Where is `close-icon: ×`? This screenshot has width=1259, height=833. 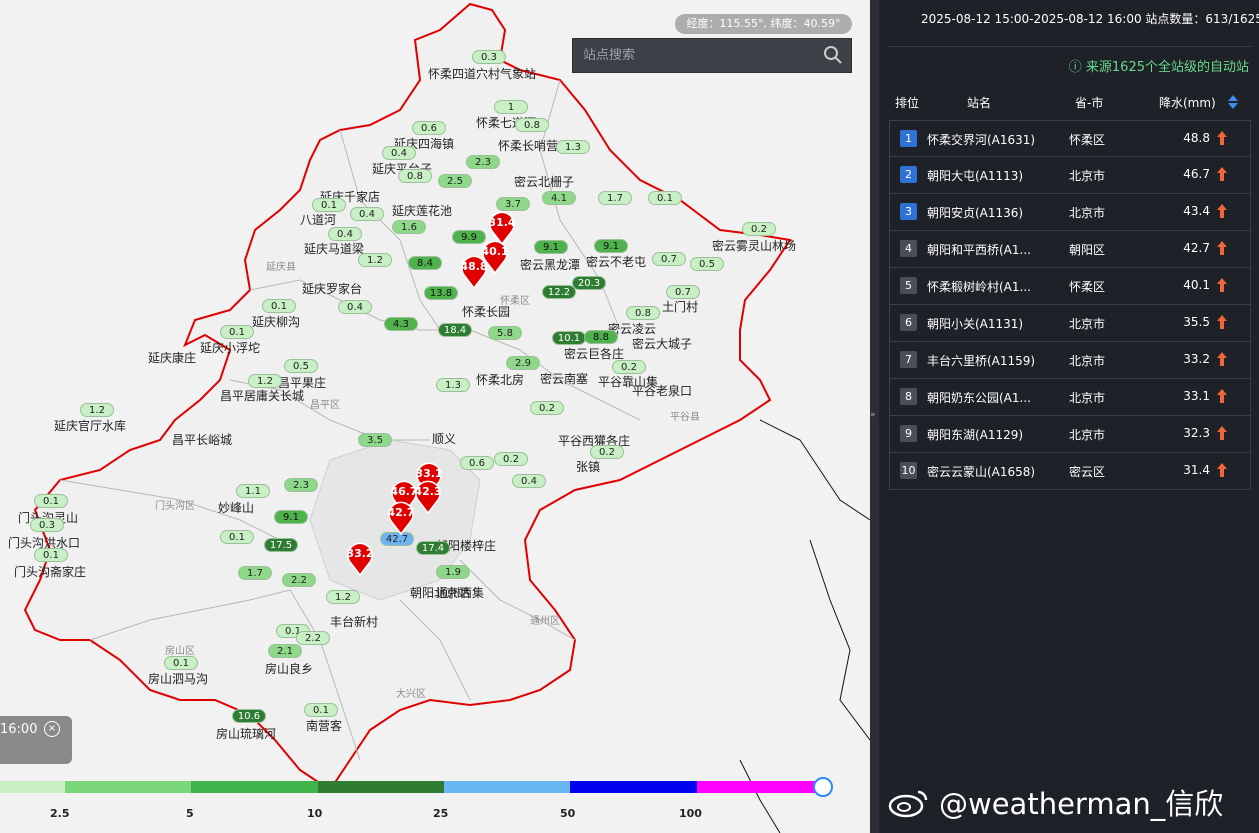 close-icon: × is located at coordinates (52, 729).